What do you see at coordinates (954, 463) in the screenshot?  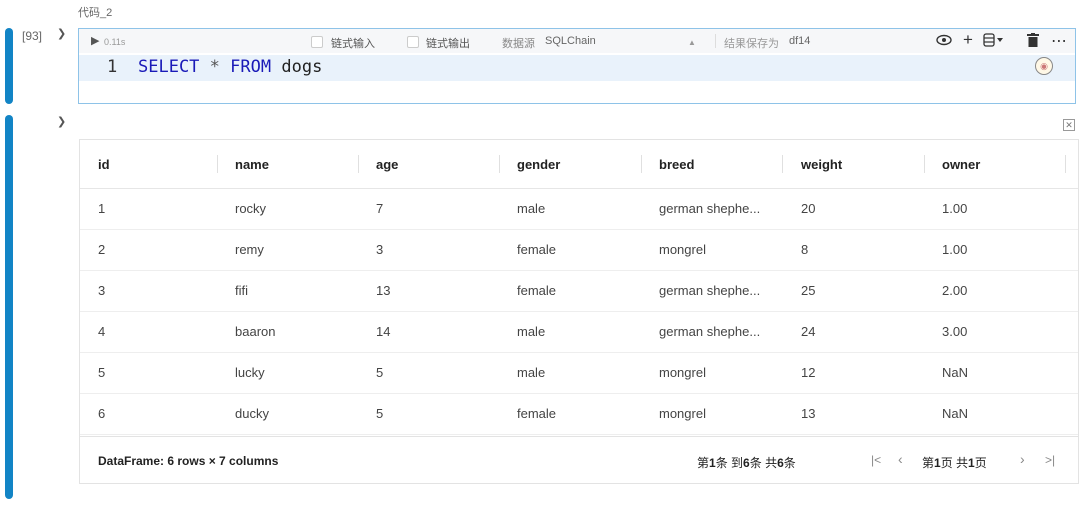 I see `page-indicator: 第1页 共1页` at bounding box center [954, 463].